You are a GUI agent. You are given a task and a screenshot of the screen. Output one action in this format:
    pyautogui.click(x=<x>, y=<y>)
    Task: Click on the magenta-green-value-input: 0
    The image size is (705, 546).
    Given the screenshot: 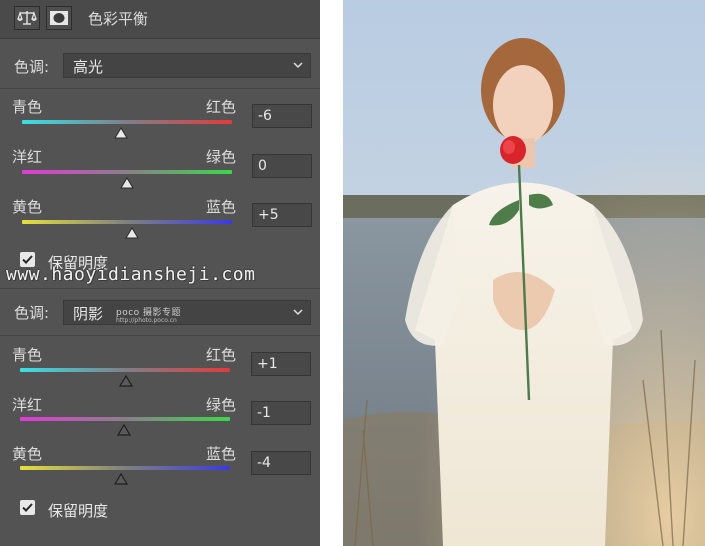 What is the action you would take?
    pyautogui.click(x=282, y=166)
    